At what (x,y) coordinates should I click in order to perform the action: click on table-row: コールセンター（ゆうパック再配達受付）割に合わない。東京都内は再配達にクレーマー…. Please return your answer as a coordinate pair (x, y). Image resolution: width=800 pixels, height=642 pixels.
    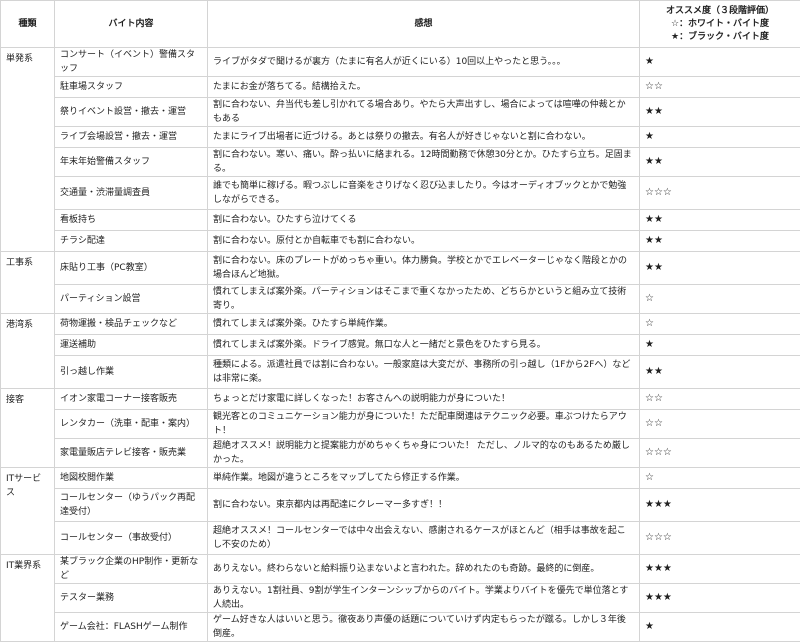
    Looking at the image, I should click on (400, 505).